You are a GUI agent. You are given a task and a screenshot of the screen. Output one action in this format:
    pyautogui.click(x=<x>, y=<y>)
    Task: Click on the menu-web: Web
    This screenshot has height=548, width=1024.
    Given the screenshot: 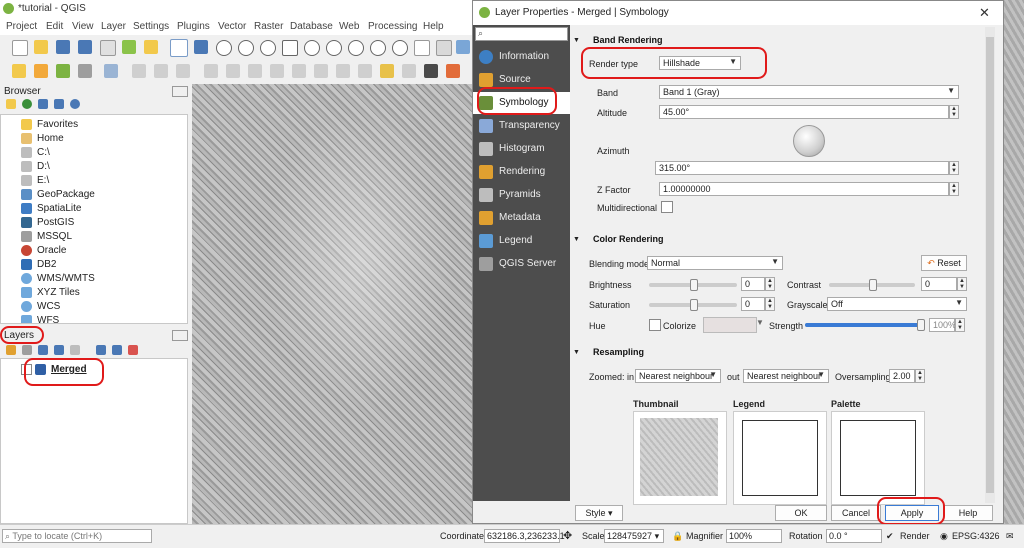 What is the action you would take?
    pyautogui.click(x=349, y=26)
    